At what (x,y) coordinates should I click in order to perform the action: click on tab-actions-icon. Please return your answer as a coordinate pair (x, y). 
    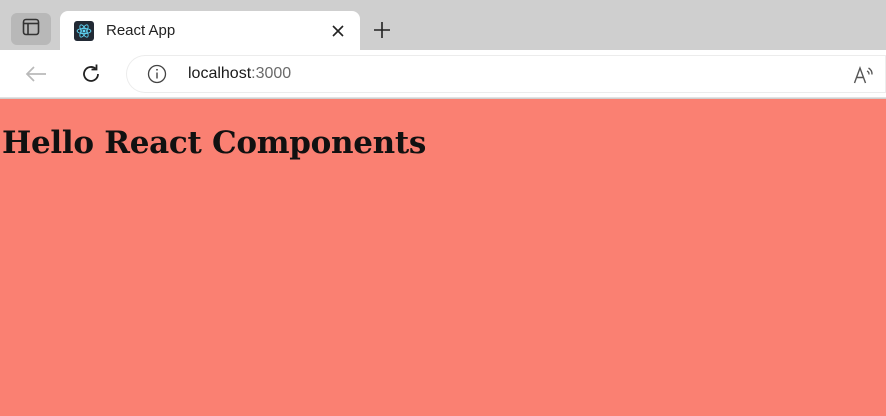
    Looking at the image, I should click on (31, 29).